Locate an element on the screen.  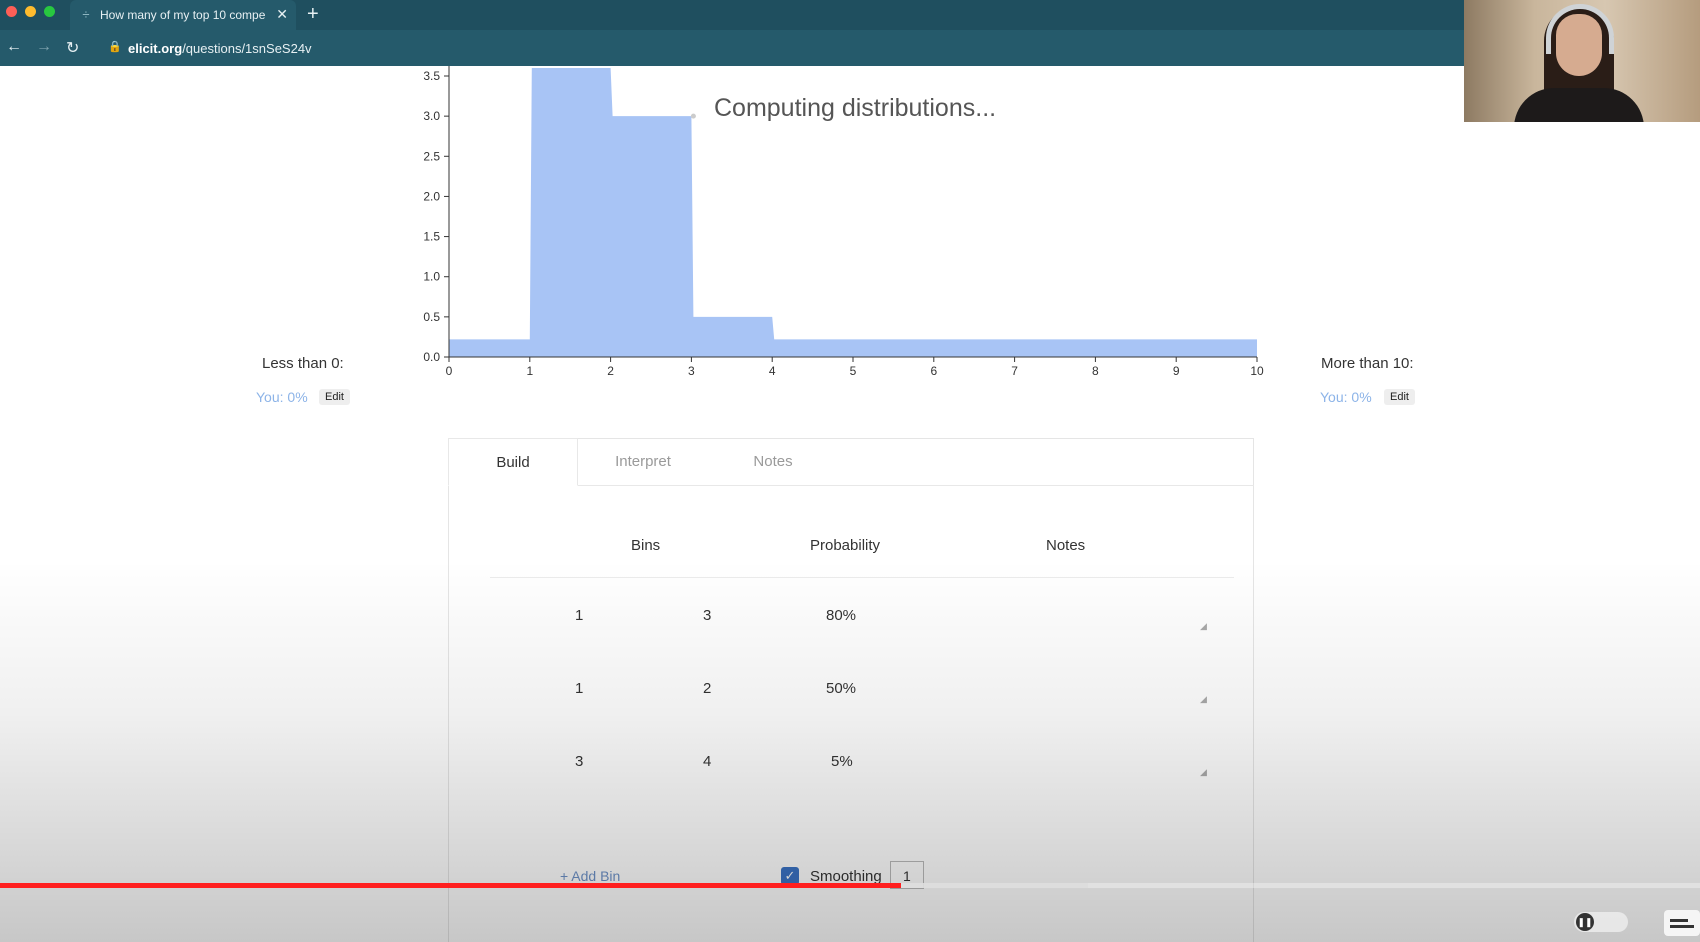
url-domain: elicit.org is located at coordinates (155, 48).